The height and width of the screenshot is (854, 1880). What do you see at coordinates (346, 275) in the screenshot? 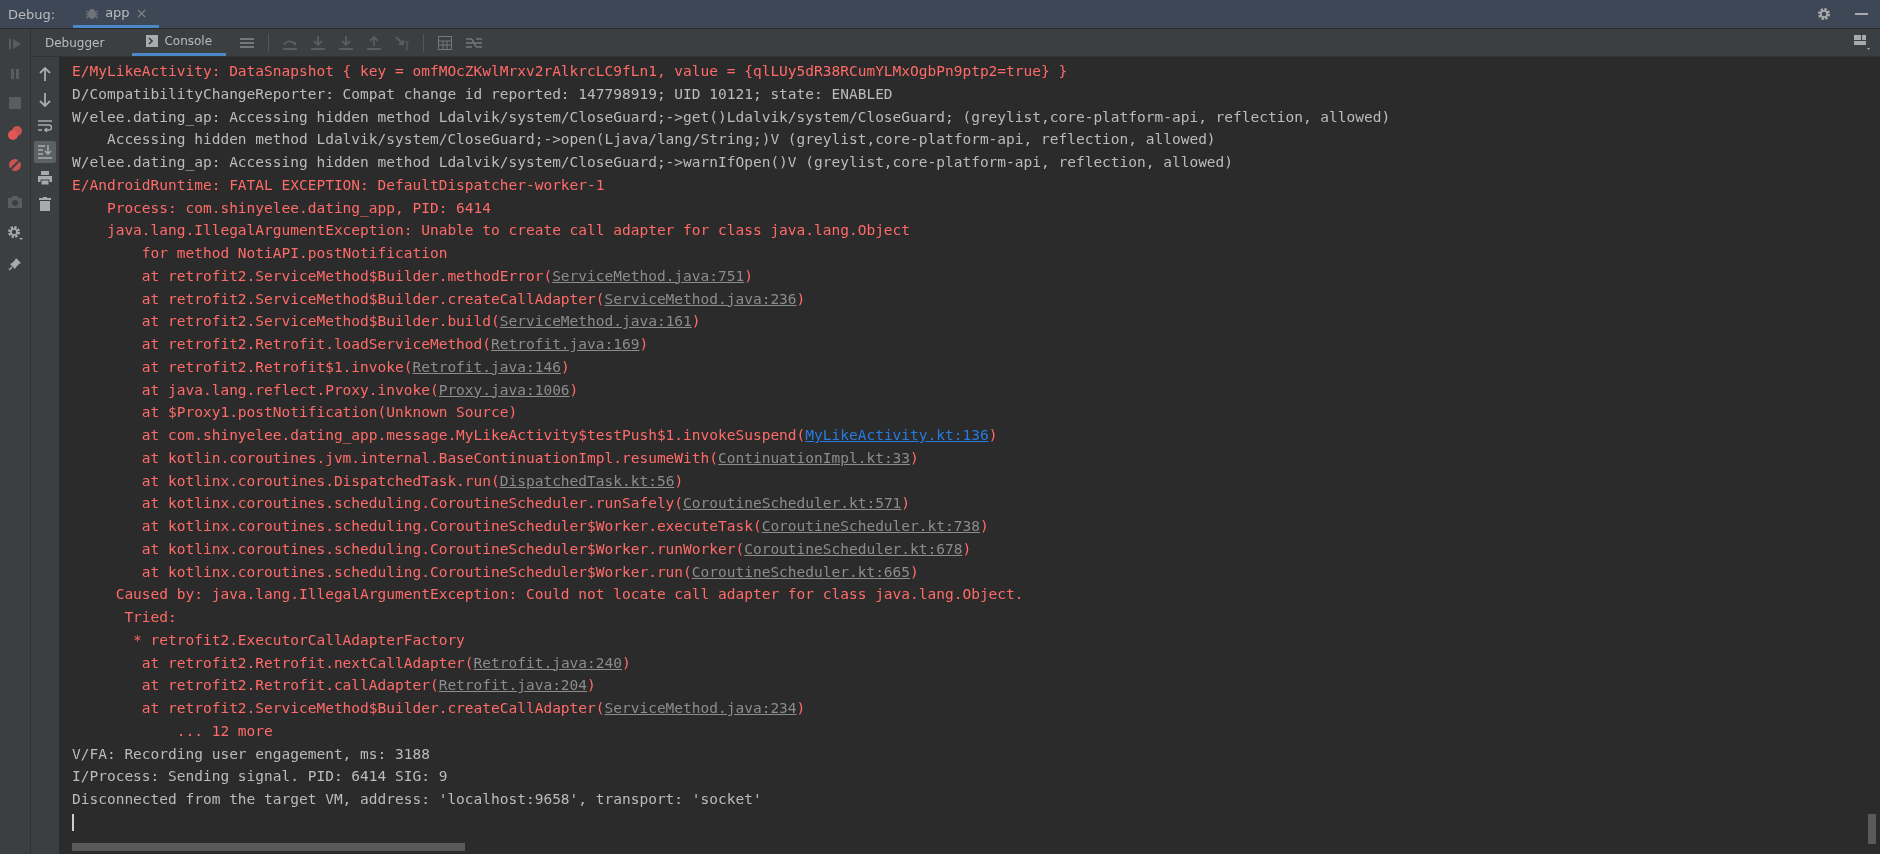
I see `log-text: at retrofit2.ServiceMethod$Builder.methodError(` at bounding box center [346, 275].